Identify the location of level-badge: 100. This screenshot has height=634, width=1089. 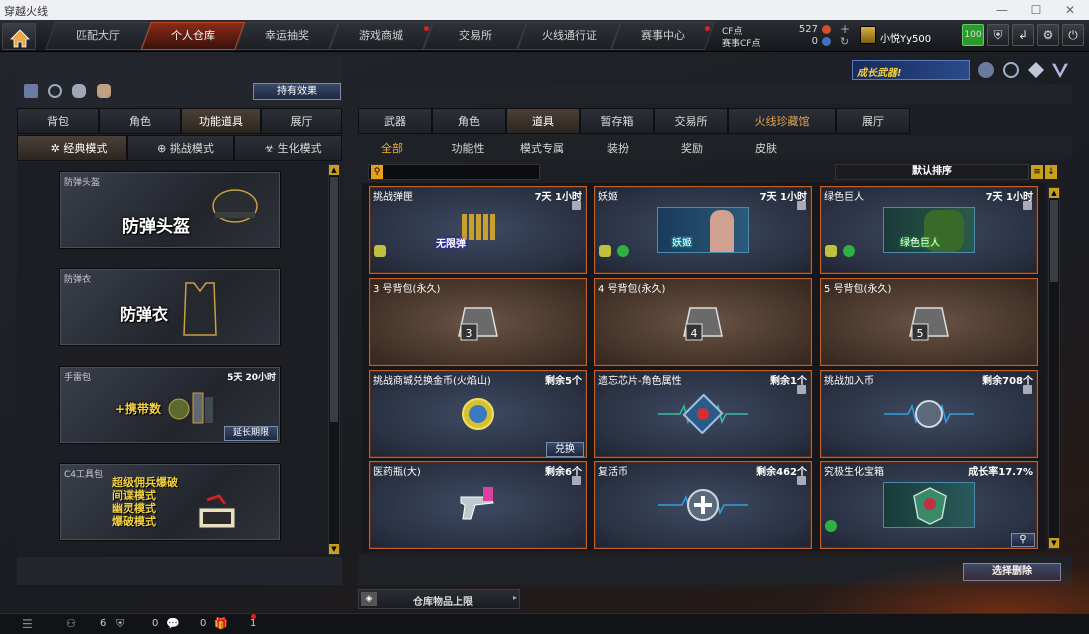
(973, 35).